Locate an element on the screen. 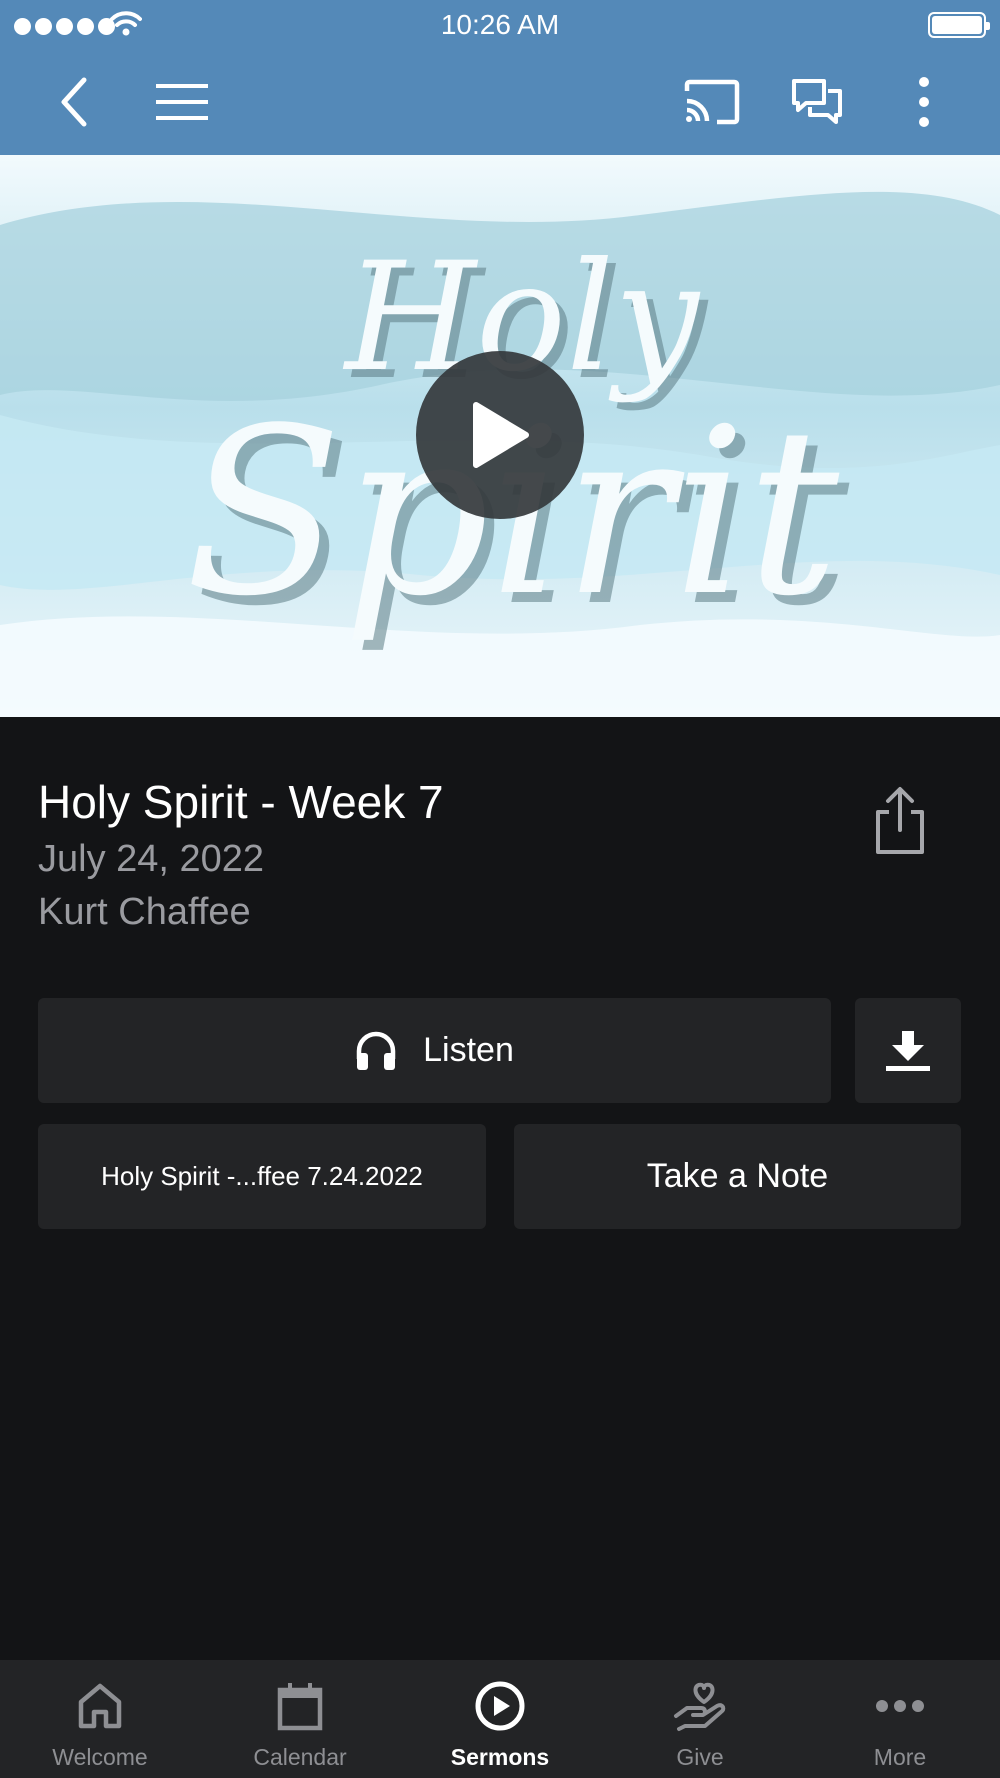 This screenshot has height=1778, width=1000. app-header: 10:26 AM is located at coordinates (500, 77).